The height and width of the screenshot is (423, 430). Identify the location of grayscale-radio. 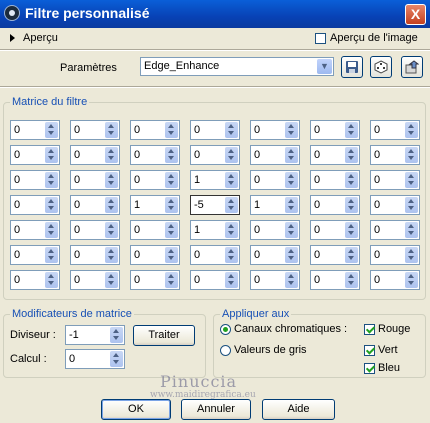
(225, 350).